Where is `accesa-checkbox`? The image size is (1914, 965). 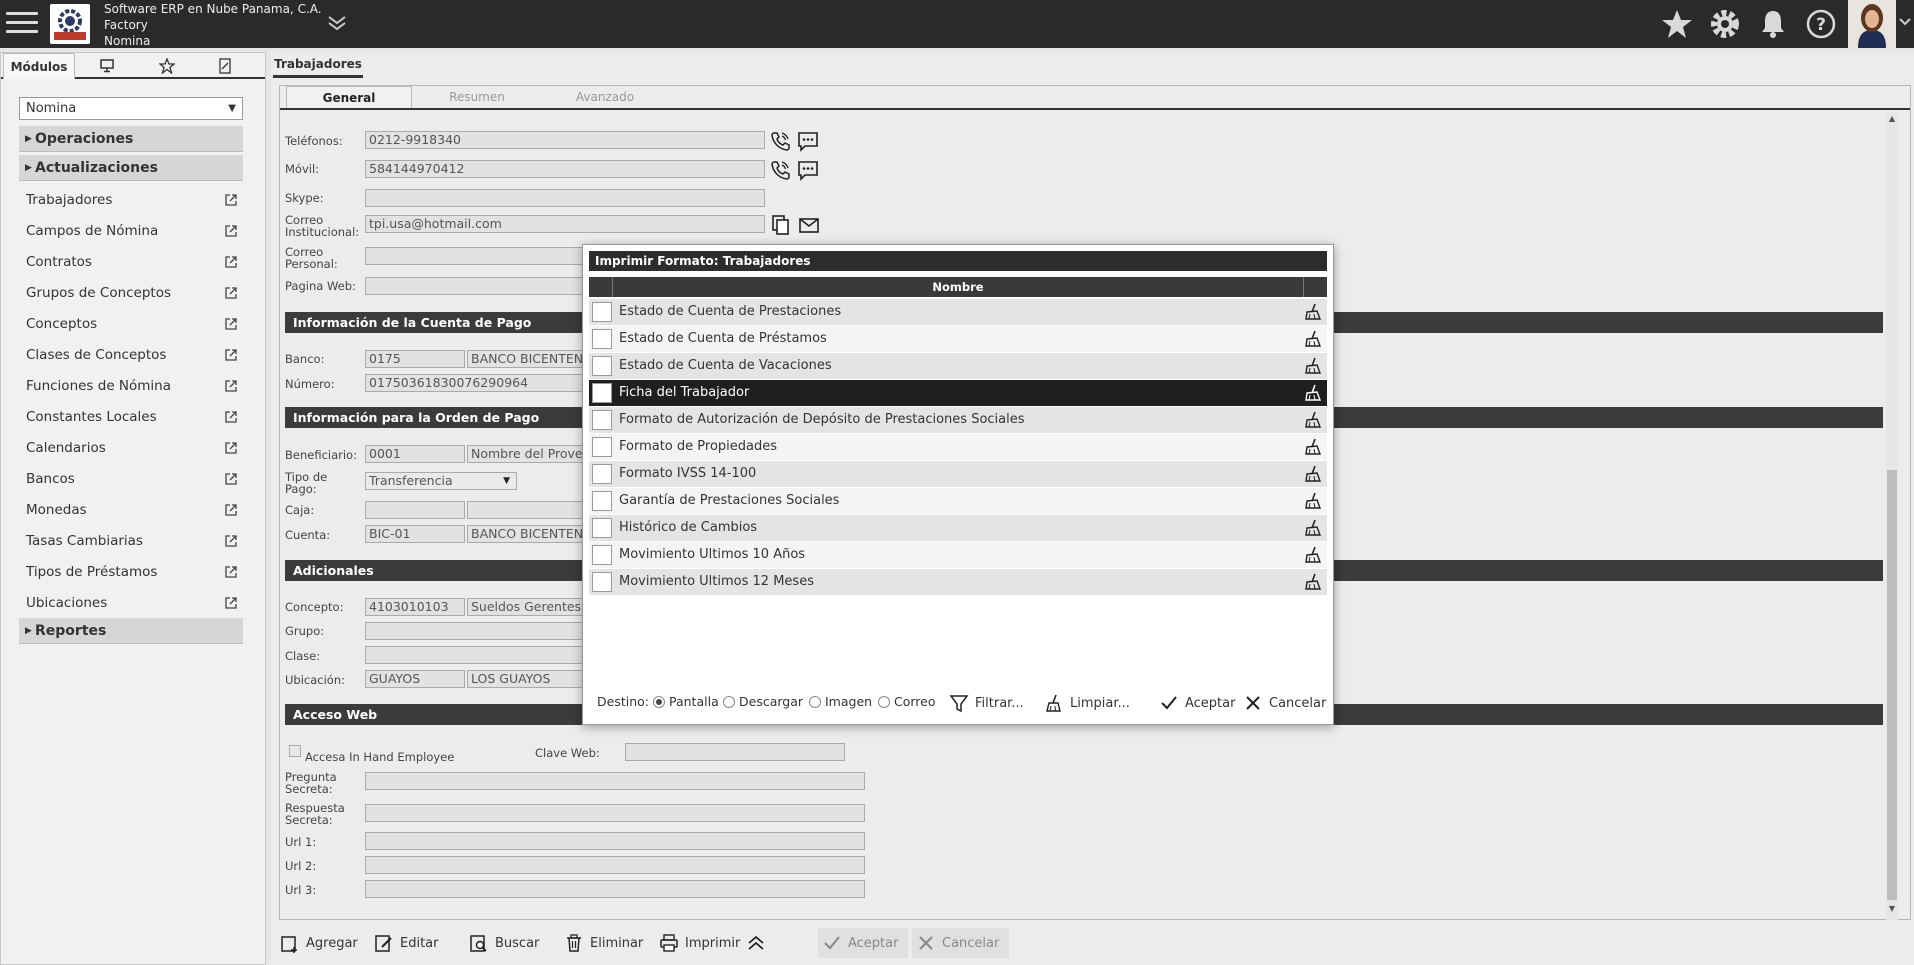
accesa-checkbox is located at coordinates (295, 751).